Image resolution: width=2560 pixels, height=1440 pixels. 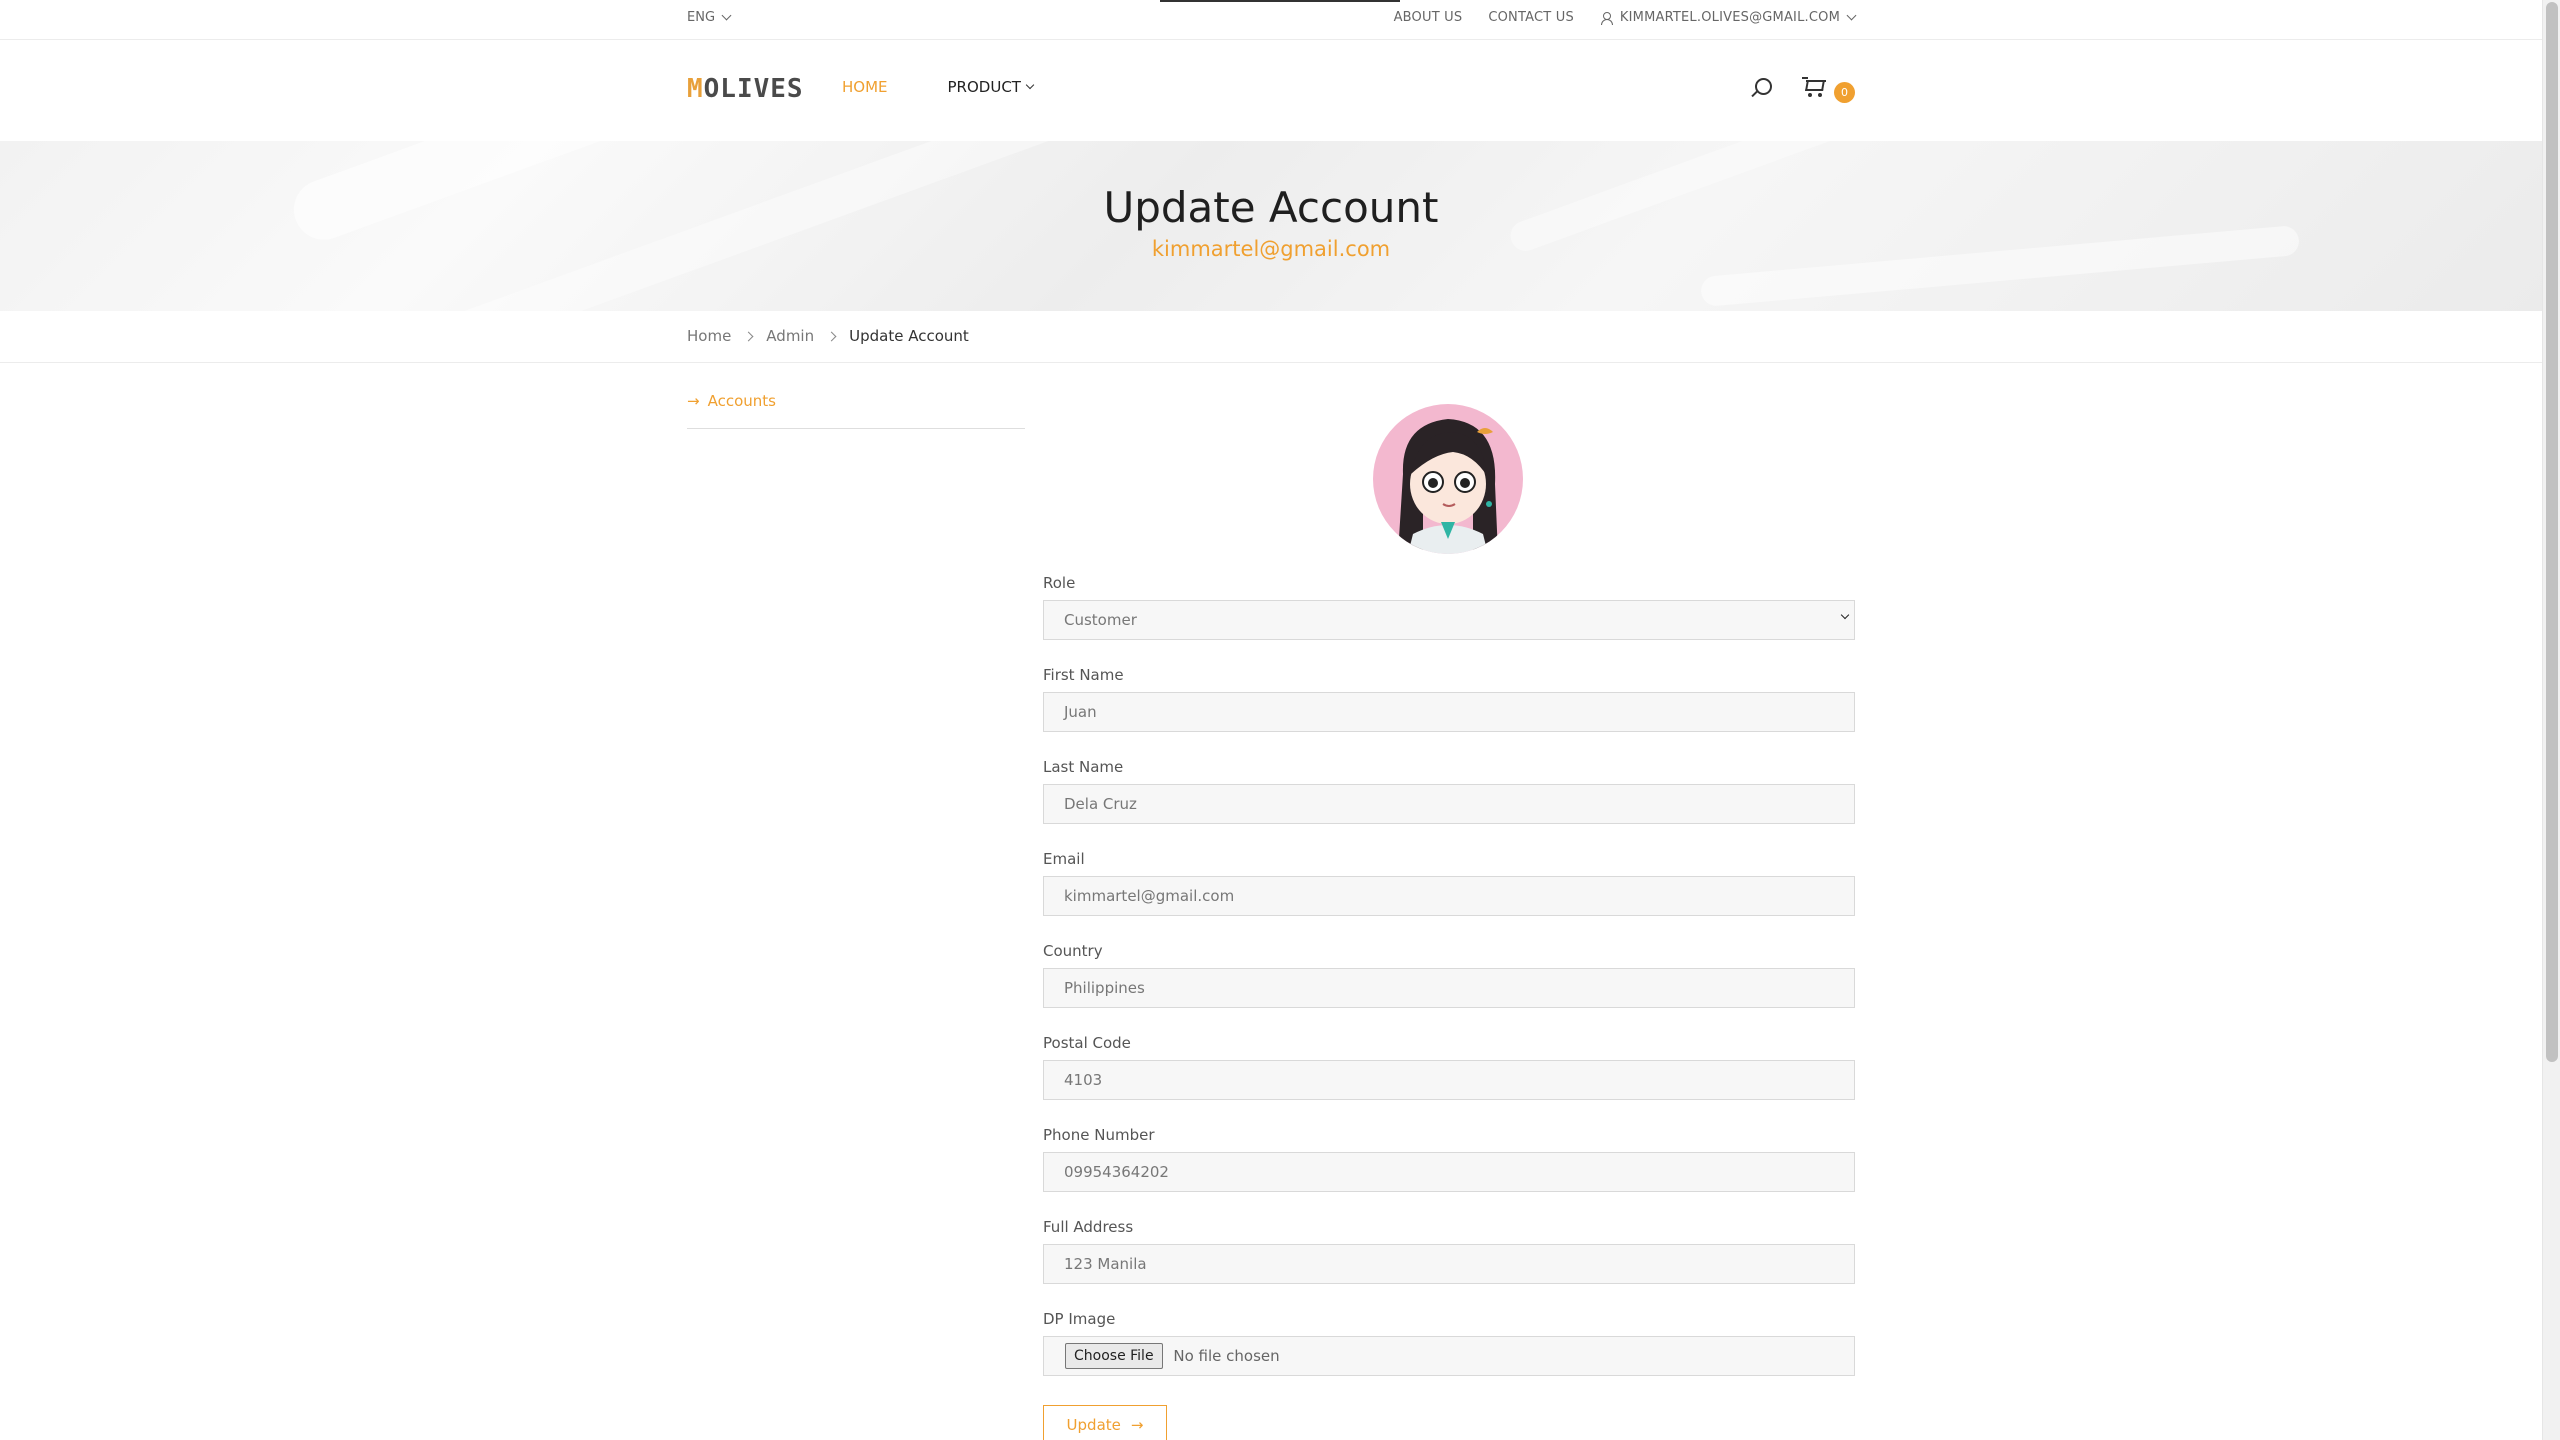 I want to click on vertical-scrollbar, so click(x=2551, y=720).